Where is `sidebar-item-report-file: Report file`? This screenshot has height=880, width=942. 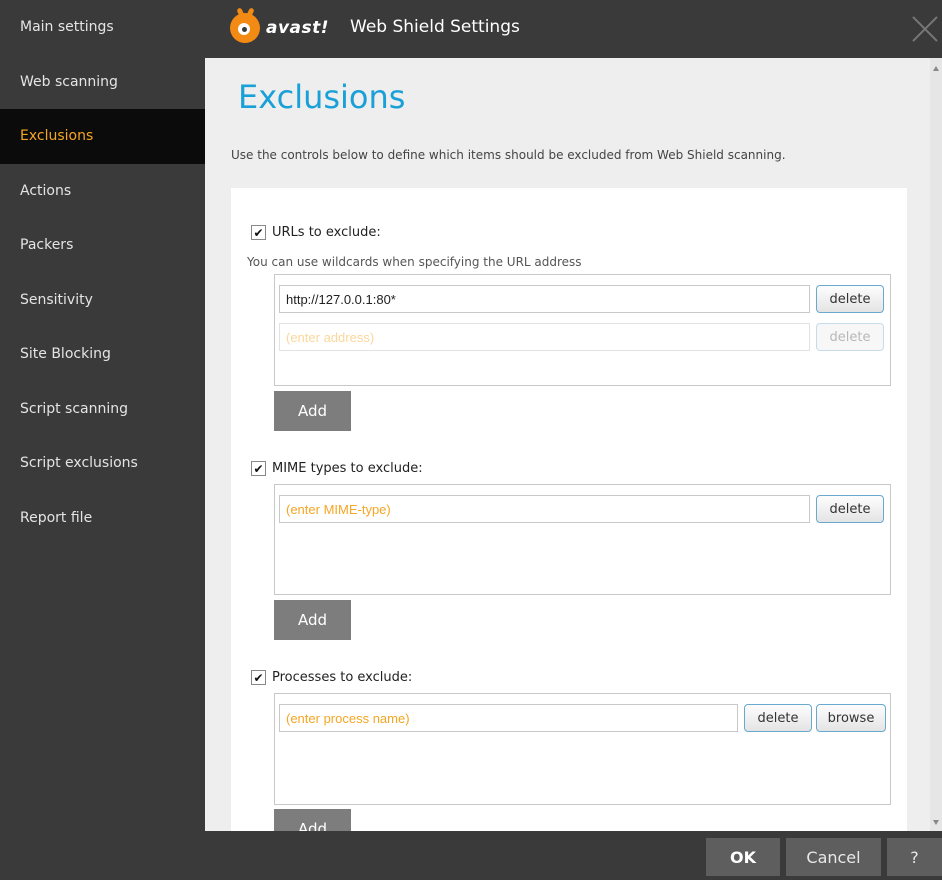 sidebar-item-report-file: Report file is located at coordinates (102, 518).